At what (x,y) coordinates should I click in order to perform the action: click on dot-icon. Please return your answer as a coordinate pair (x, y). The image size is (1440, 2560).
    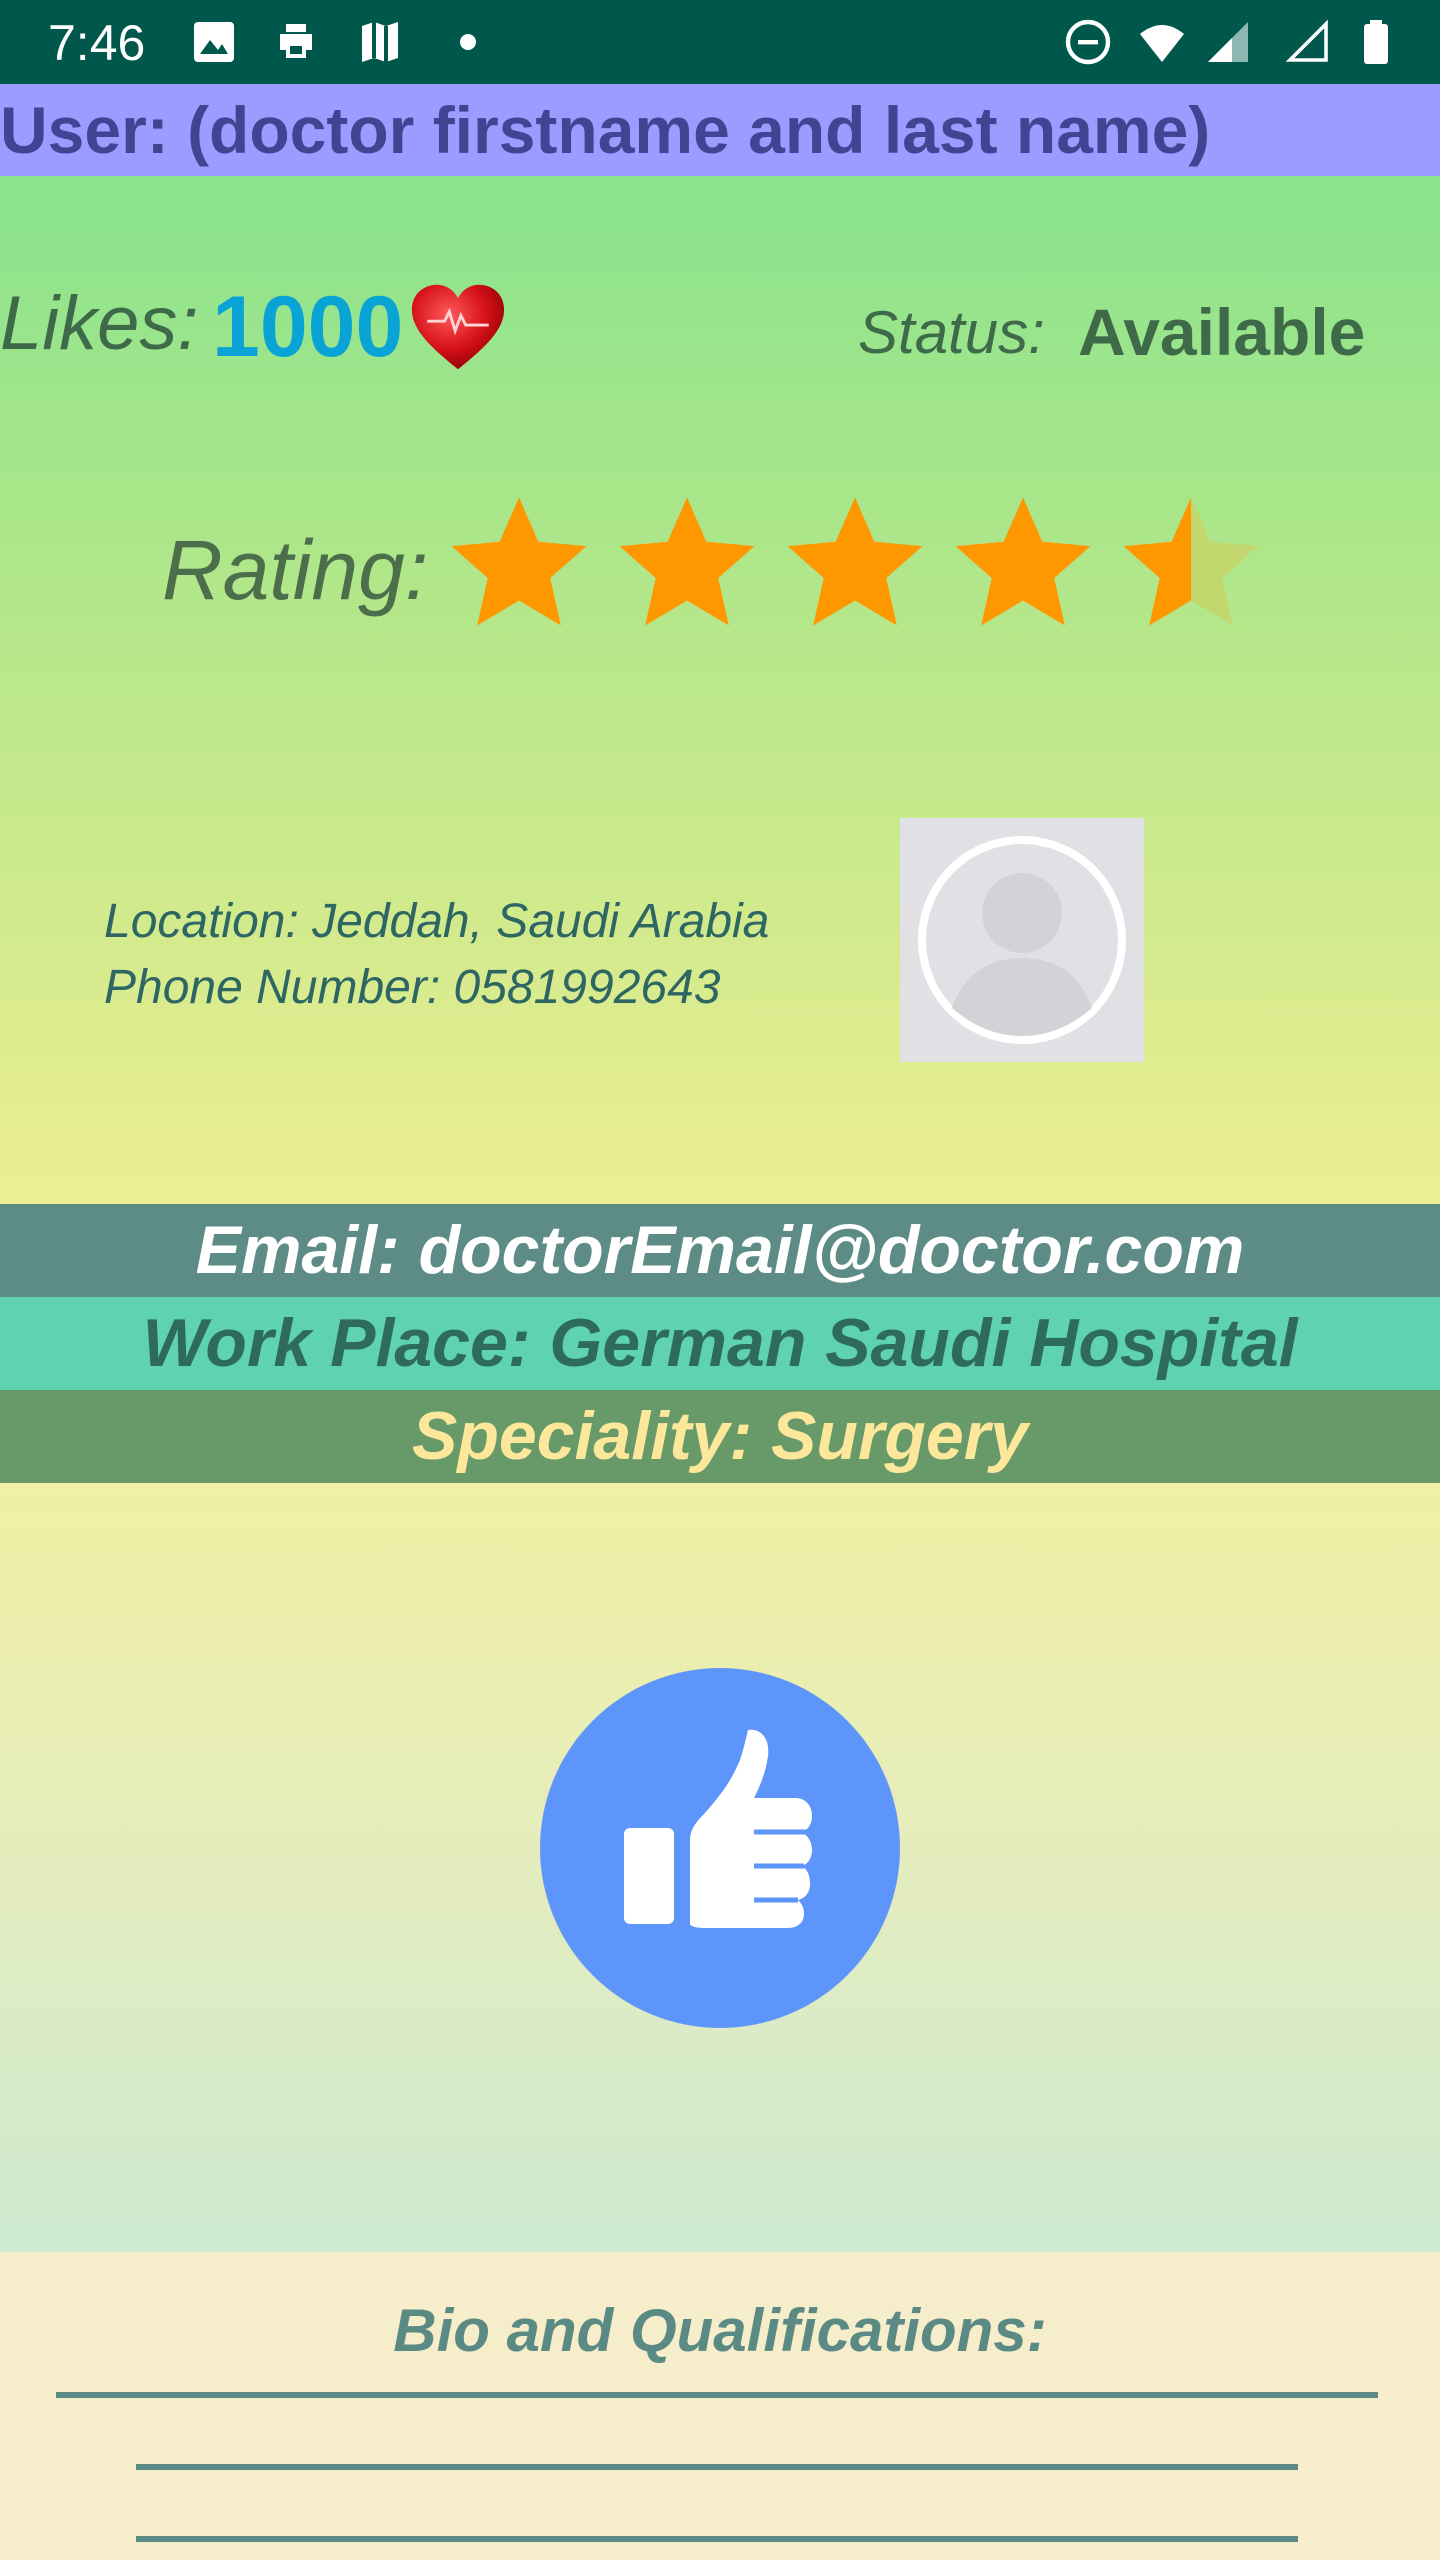
    Looking at the image, I should click on (468, 42).